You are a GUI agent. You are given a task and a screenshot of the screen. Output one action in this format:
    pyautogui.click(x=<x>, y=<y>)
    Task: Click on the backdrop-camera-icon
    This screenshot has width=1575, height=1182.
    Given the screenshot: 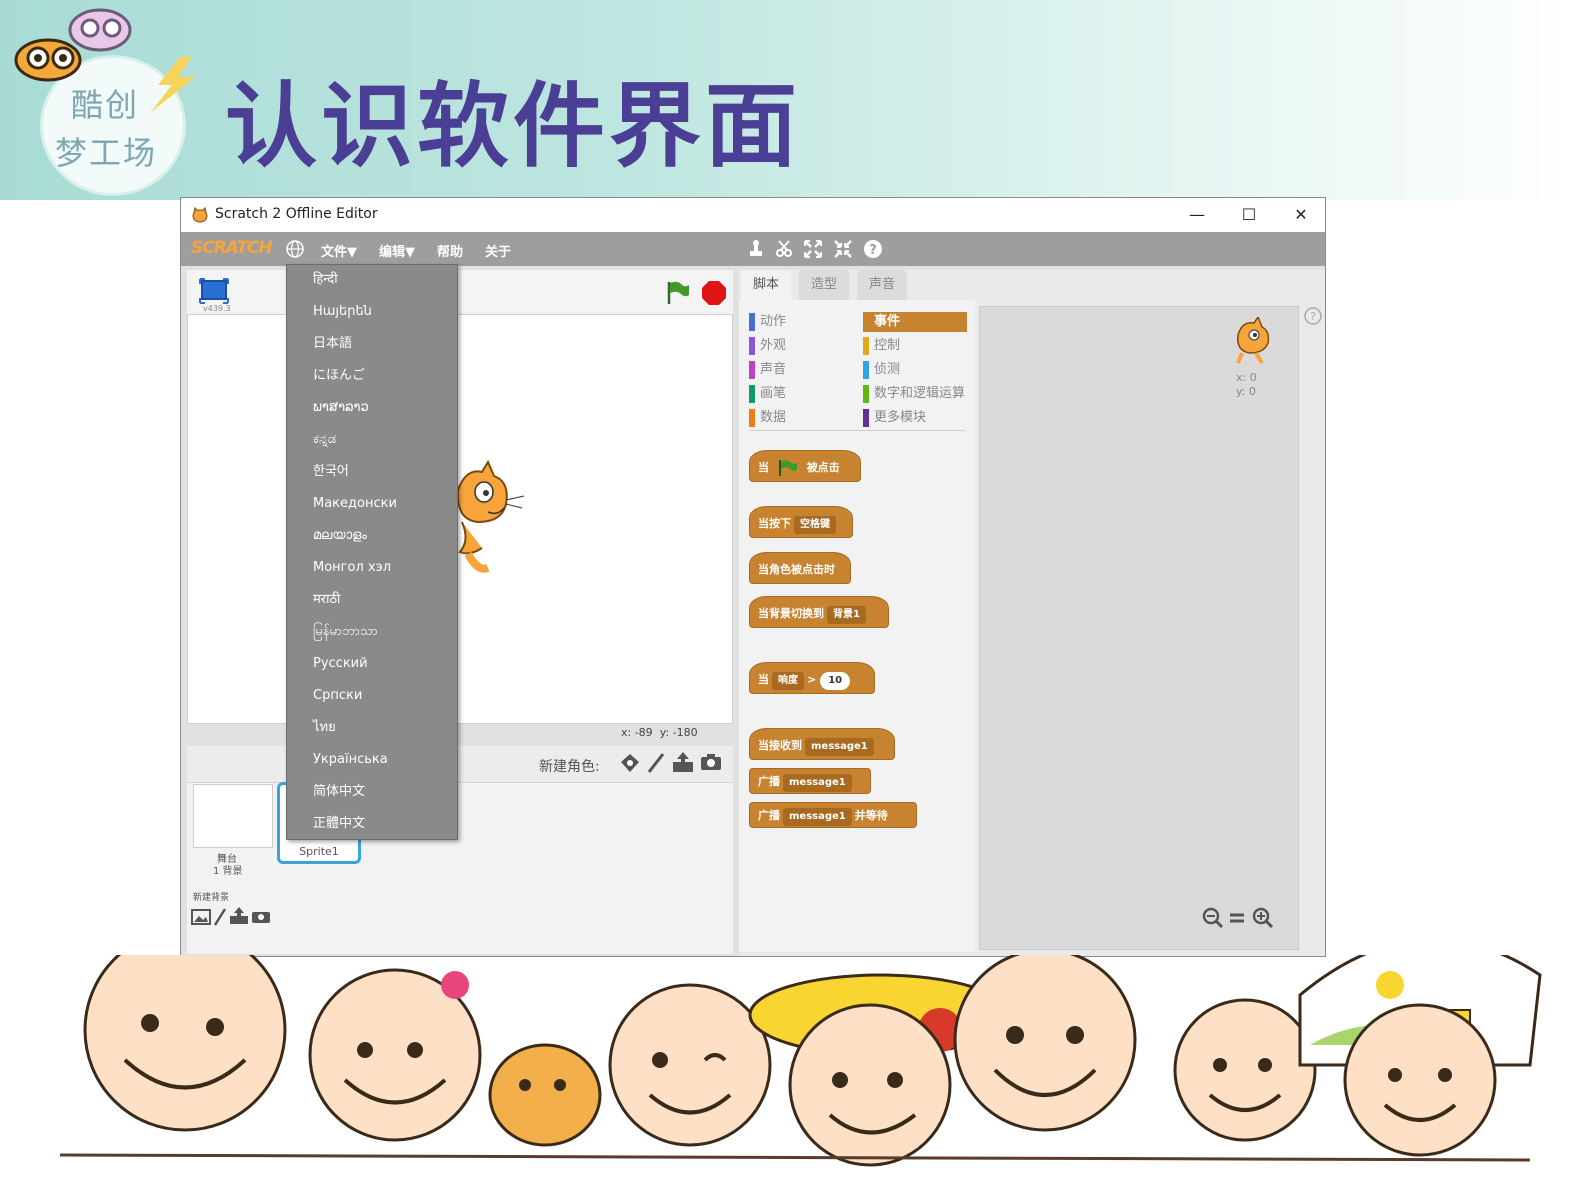 What is the action you would take?
    pyautogui.click(x=261, y=916)
    